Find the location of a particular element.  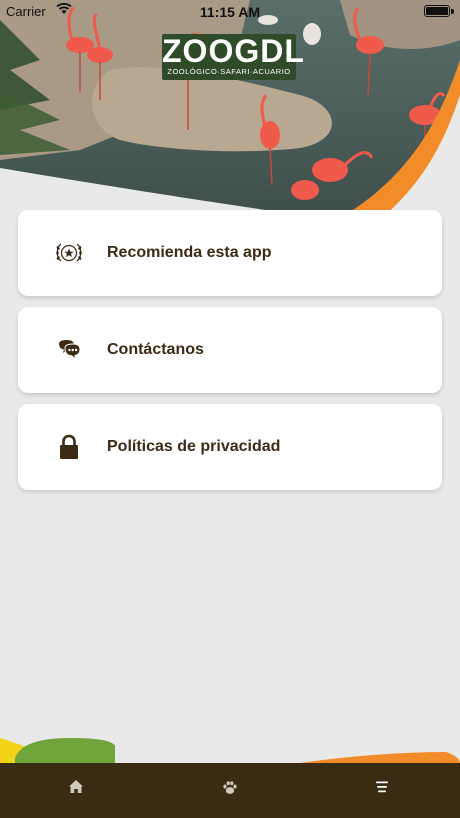

home-icon is located at coordinates (76, 787).